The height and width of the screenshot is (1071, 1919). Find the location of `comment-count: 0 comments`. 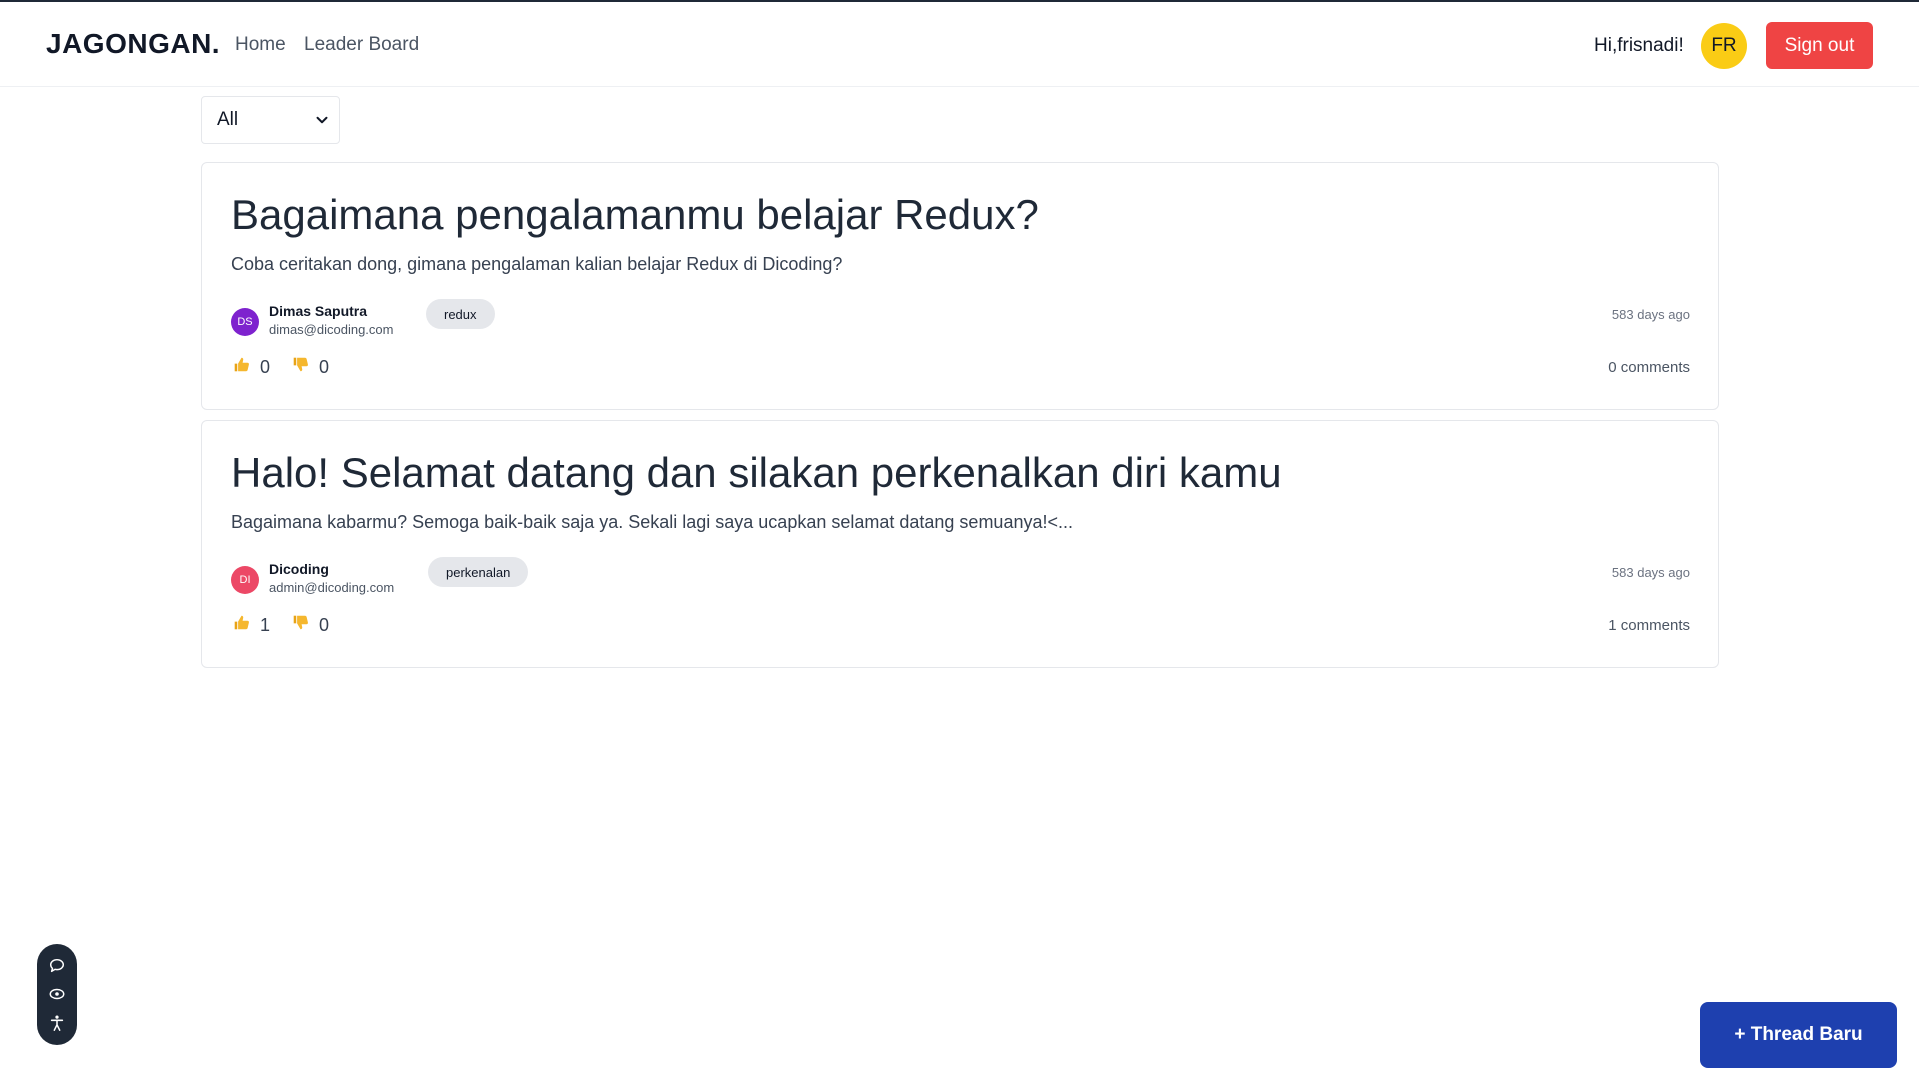

comment-count: 0 comments is located at coordinates (1649, 367).